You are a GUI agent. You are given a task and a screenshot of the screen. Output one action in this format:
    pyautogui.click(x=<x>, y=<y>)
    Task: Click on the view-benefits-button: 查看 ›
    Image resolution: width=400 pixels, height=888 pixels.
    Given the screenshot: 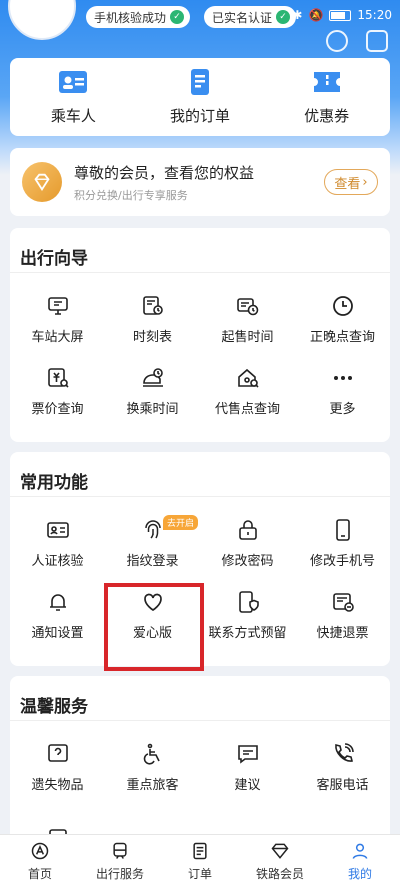 What is the action you would take?
    pyautogui.click(x=351, y=182)
    